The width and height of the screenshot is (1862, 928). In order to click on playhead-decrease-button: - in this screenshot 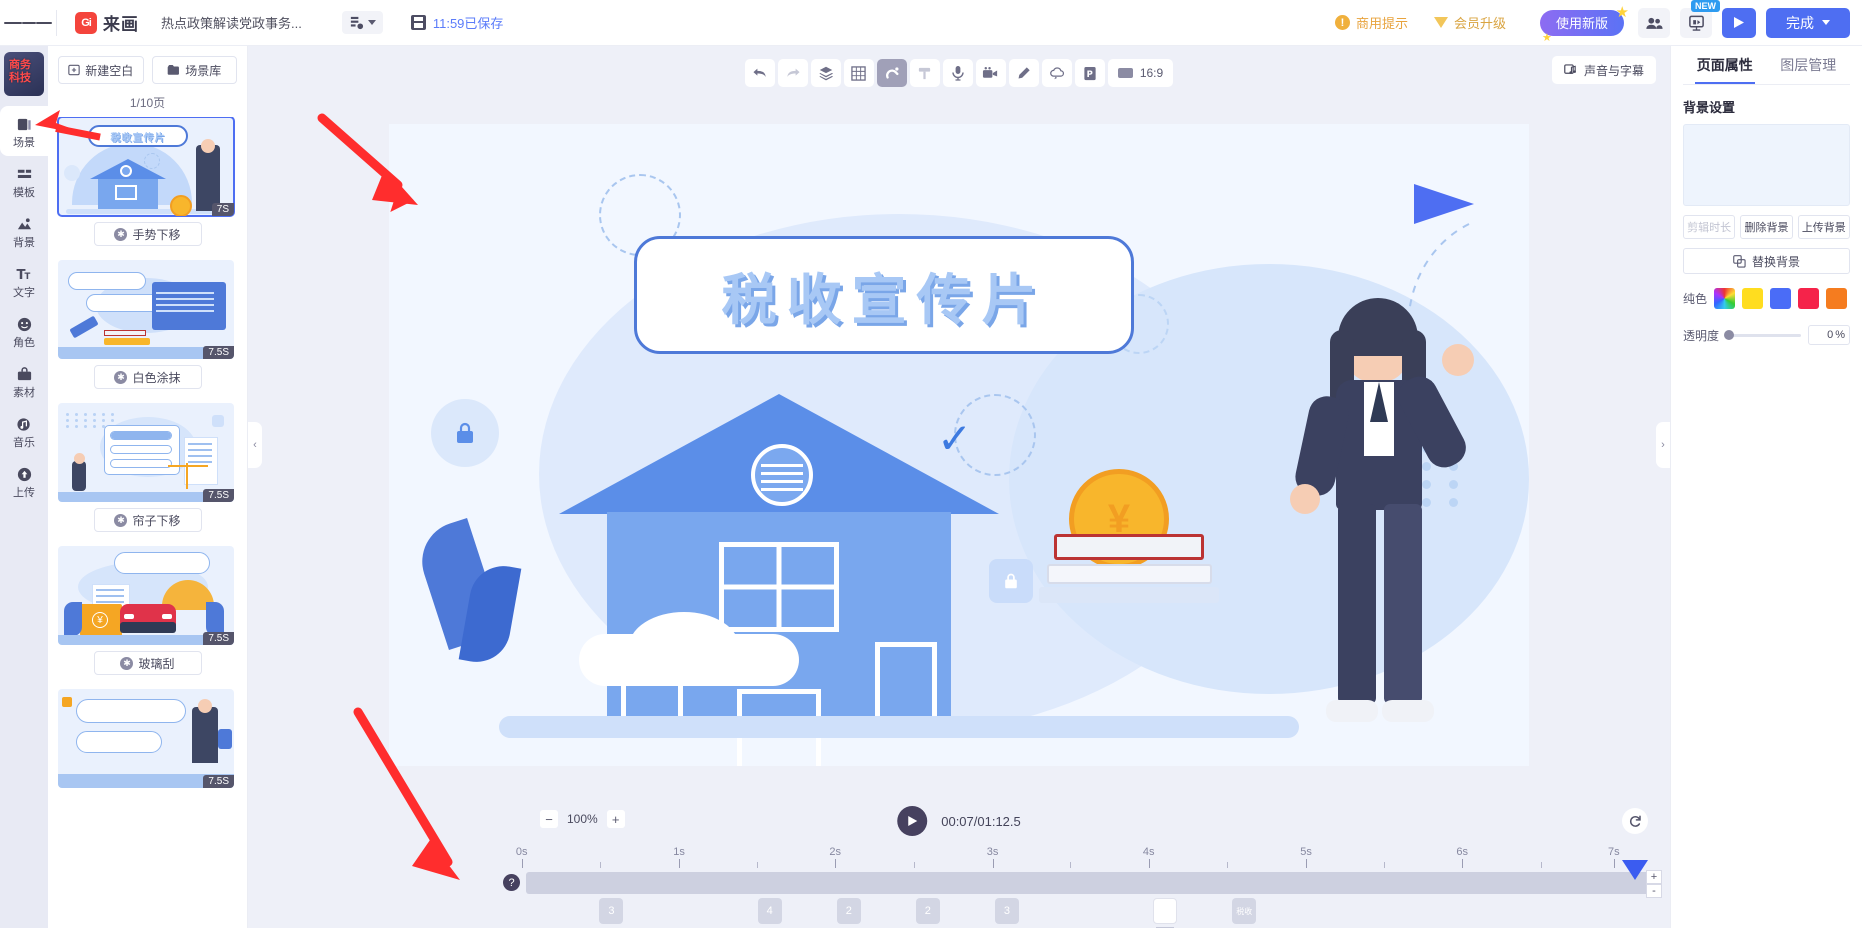, I will do `click(1654, 891)`.